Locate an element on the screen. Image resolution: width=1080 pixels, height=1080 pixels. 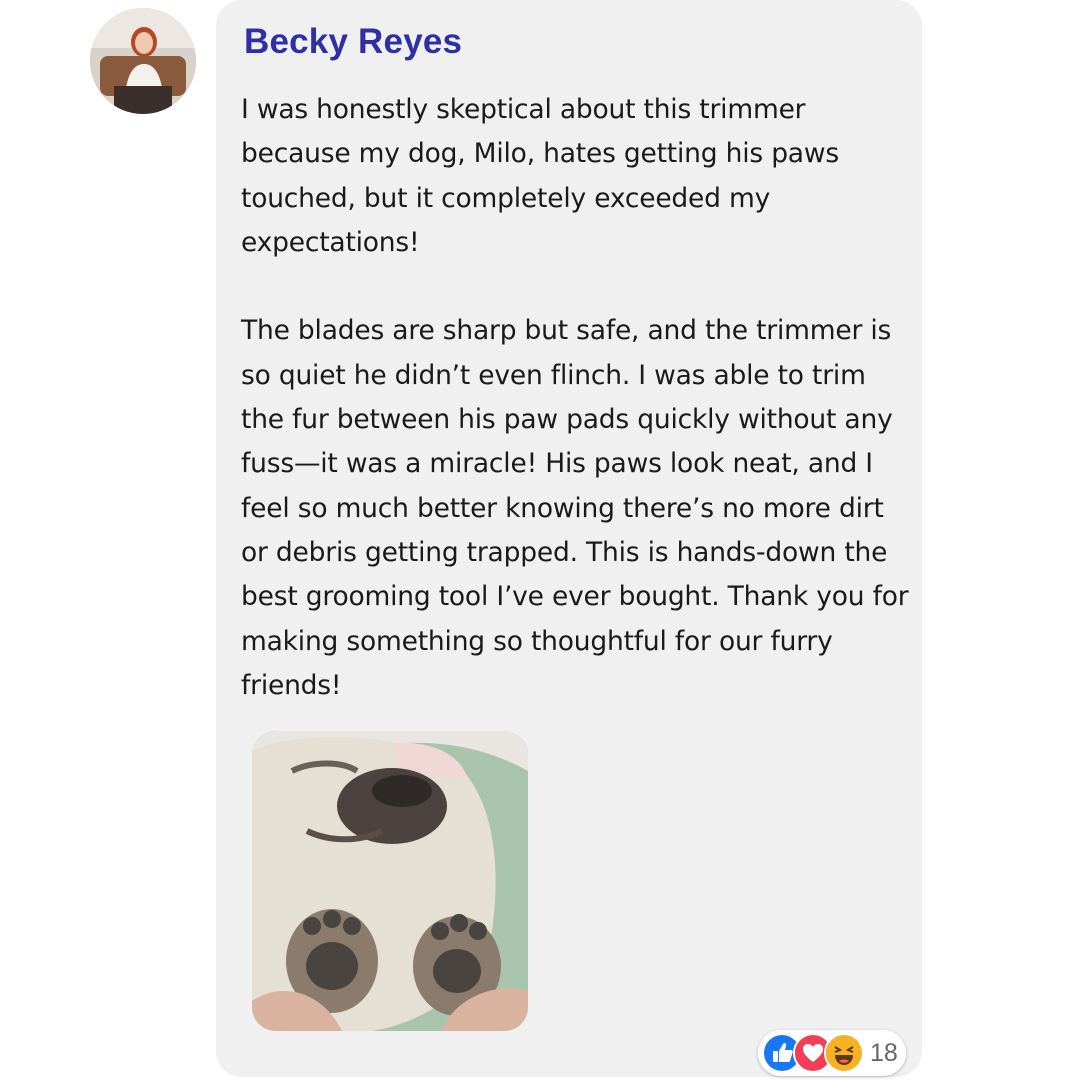
reactions-summary: 18 is located at coordinates (832, 1053).